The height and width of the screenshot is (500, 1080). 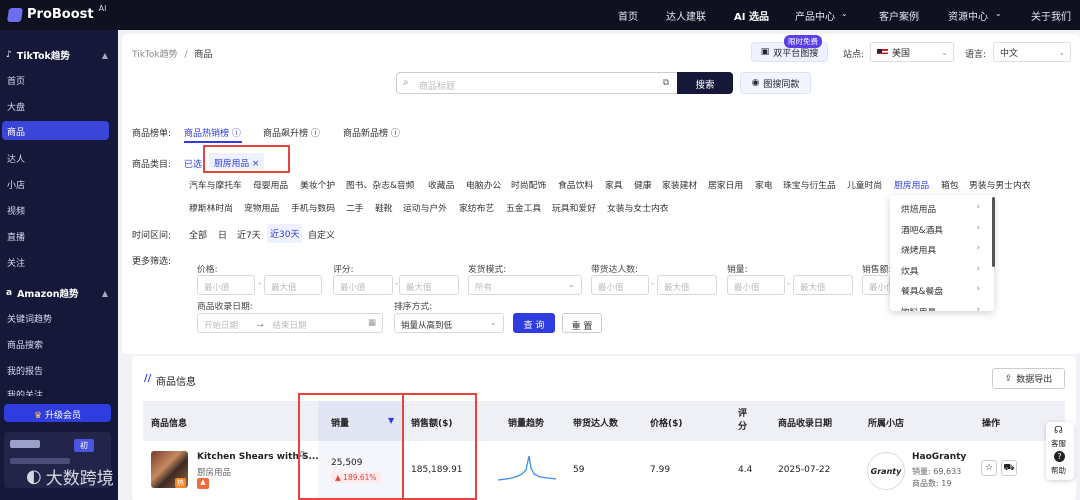 What do you see at coordinates (29, 318) in the screenshot?
I see `sidebar-item-keyword-trend: 关键词趋势` at bounding box center [29, 318].